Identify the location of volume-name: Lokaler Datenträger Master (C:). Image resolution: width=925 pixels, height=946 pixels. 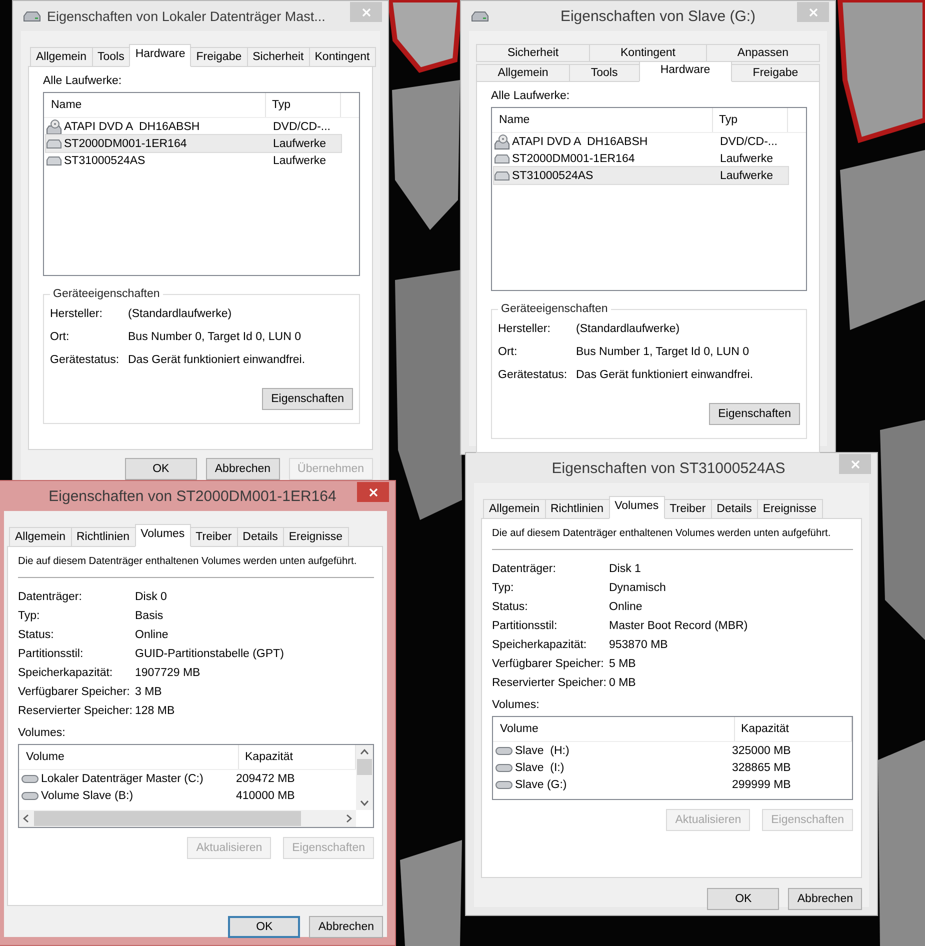
(122, 778).